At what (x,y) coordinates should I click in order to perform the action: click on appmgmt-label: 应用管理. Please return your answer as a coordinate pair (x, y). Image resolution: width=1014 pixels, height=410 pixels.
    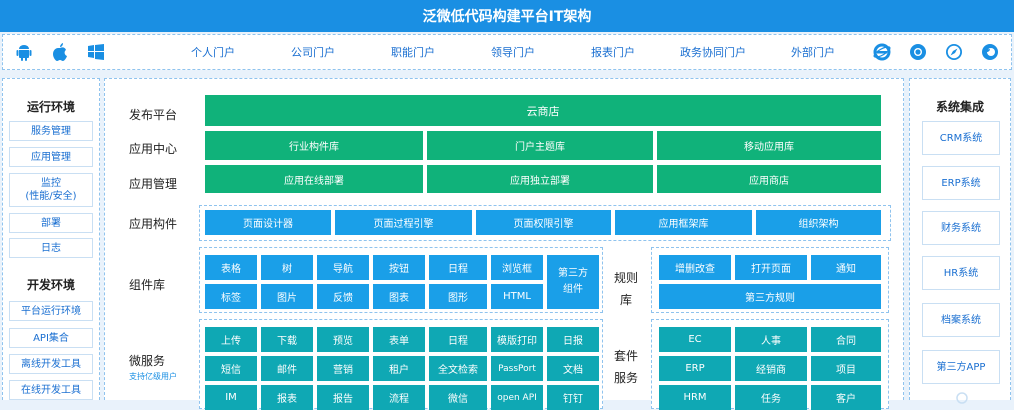
    Looking at the image, I should click on (153, 184).